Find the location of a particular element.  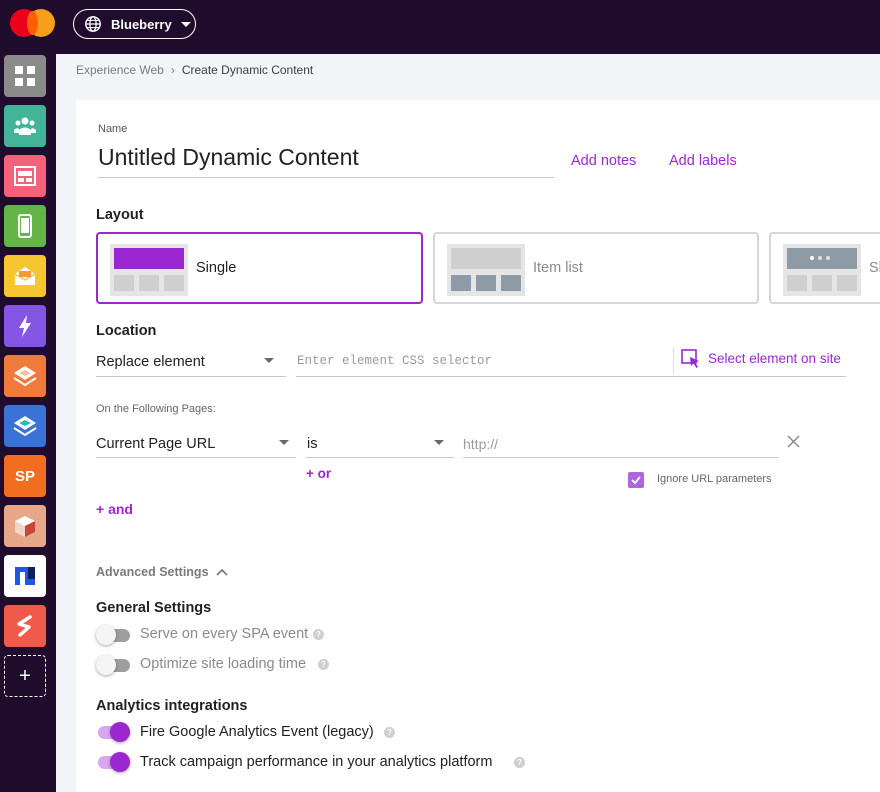

layers-blue-icon is located at coordinates (25, 426).